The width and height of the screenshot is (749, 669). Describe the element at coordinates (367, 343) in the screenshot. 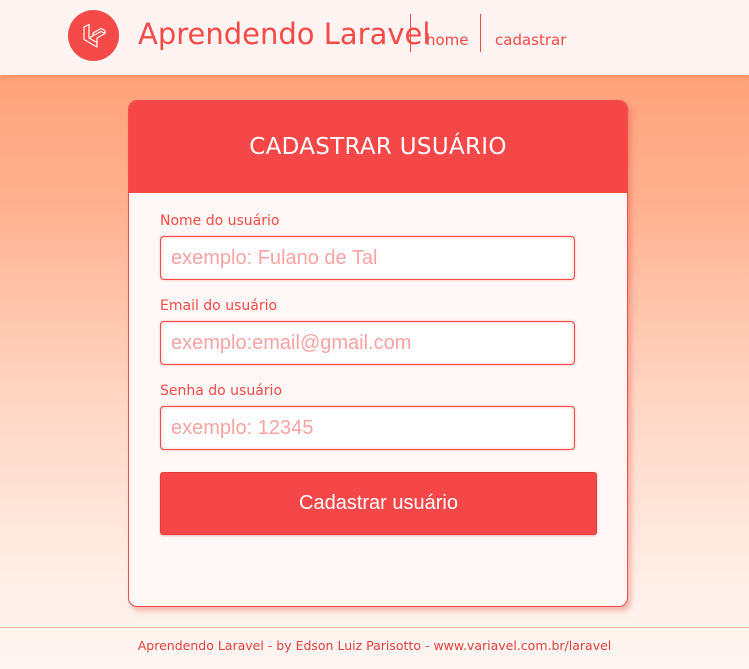

I see `email-input` at that location.